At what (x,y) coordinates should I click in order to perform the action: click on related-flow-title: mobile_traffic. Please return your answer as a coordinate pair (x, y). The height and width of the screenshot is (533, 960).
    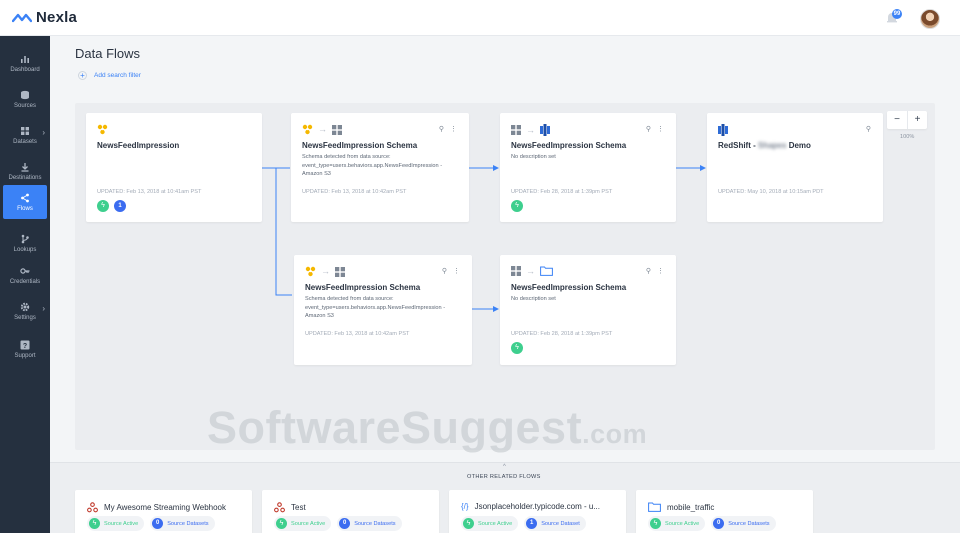
    Looking at the image, I should click on (691, 507).